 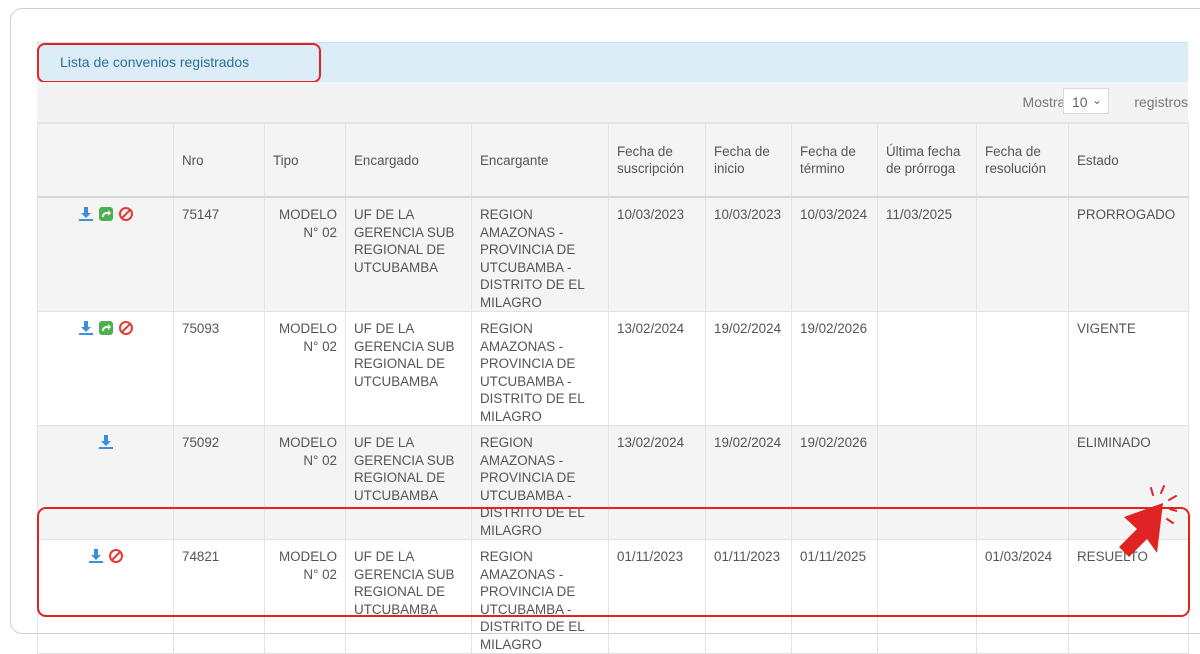 What do you see at coordinates (834, 596) in the screenshot?
I see `cell-termino: 01/11/2025` at bounding box center [834, 596].